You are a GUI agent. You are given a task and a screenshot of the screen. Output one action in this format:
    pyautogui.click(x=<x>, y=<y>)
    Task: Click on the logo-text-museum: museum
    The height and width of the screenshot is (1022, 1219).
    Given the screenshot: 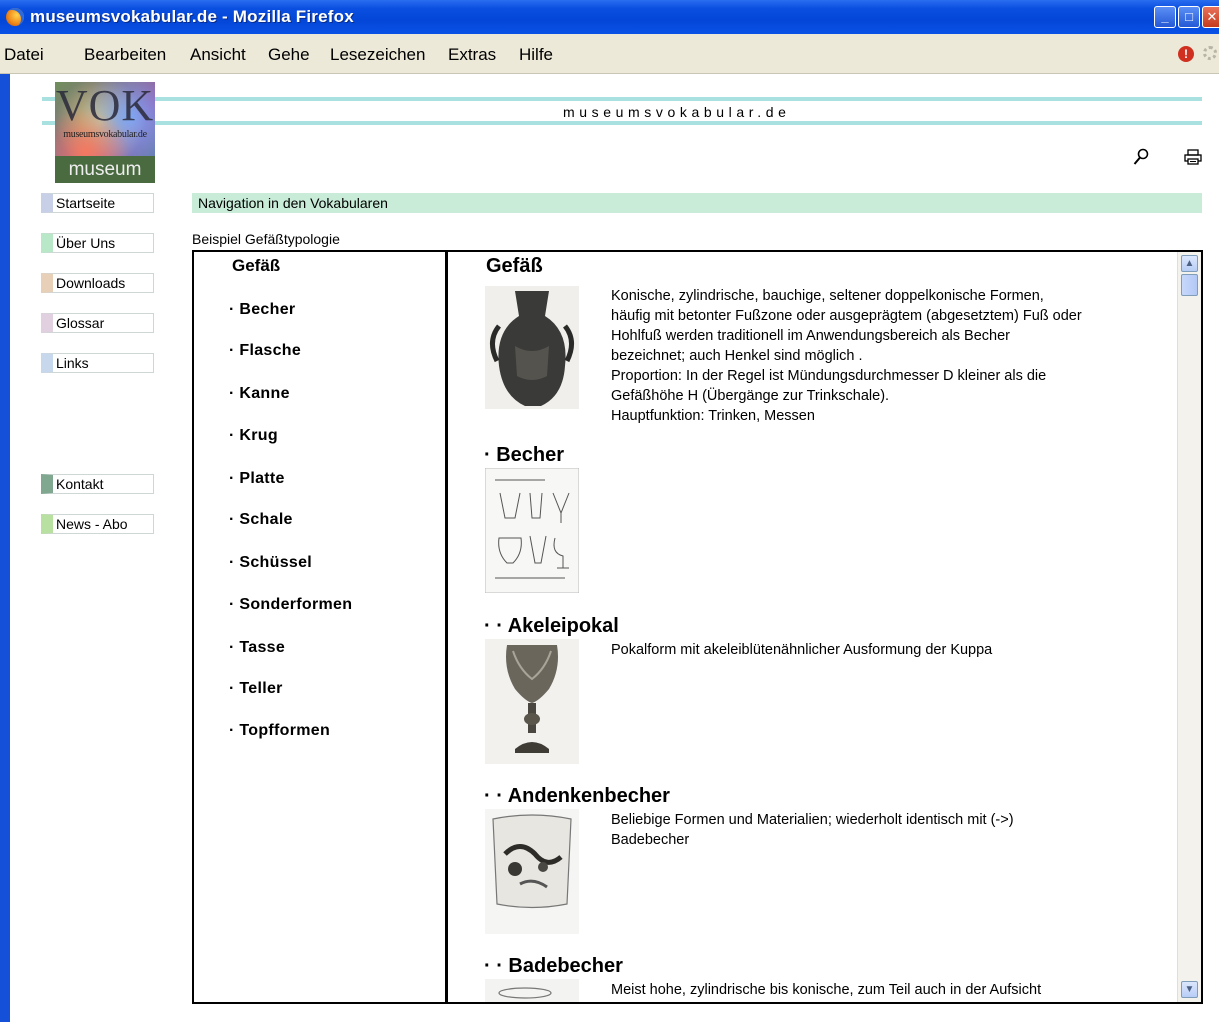 What is the action you would take?
    pyautogui.click(x=105, y=169)
    